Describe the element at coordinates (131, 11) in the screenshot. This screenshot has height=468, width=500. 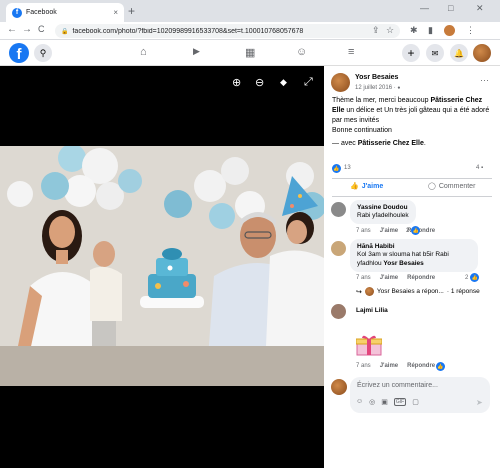
I see `new-tab-button: +` at that location.